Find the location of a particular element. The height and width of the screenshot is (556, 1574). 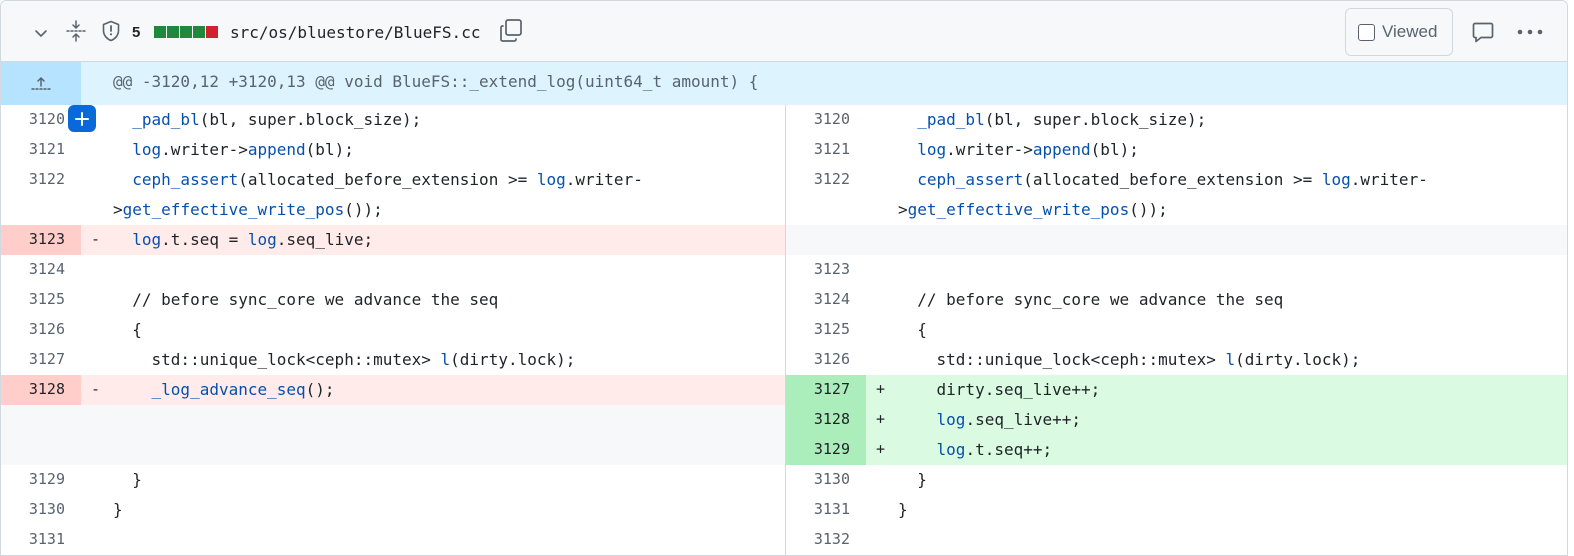

diff-row: 3123 is located at coordinates (1176, 270).